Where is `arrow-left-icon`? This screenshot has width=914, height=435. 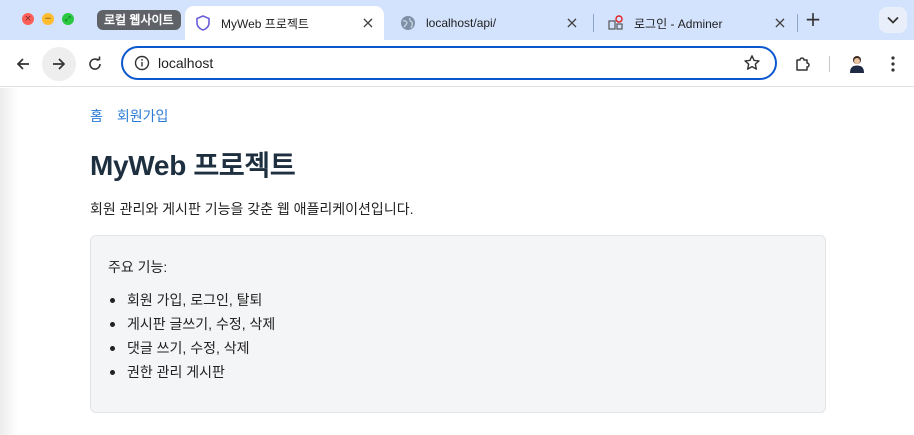 arrow-left-icon is located at coordinates (22, 64).